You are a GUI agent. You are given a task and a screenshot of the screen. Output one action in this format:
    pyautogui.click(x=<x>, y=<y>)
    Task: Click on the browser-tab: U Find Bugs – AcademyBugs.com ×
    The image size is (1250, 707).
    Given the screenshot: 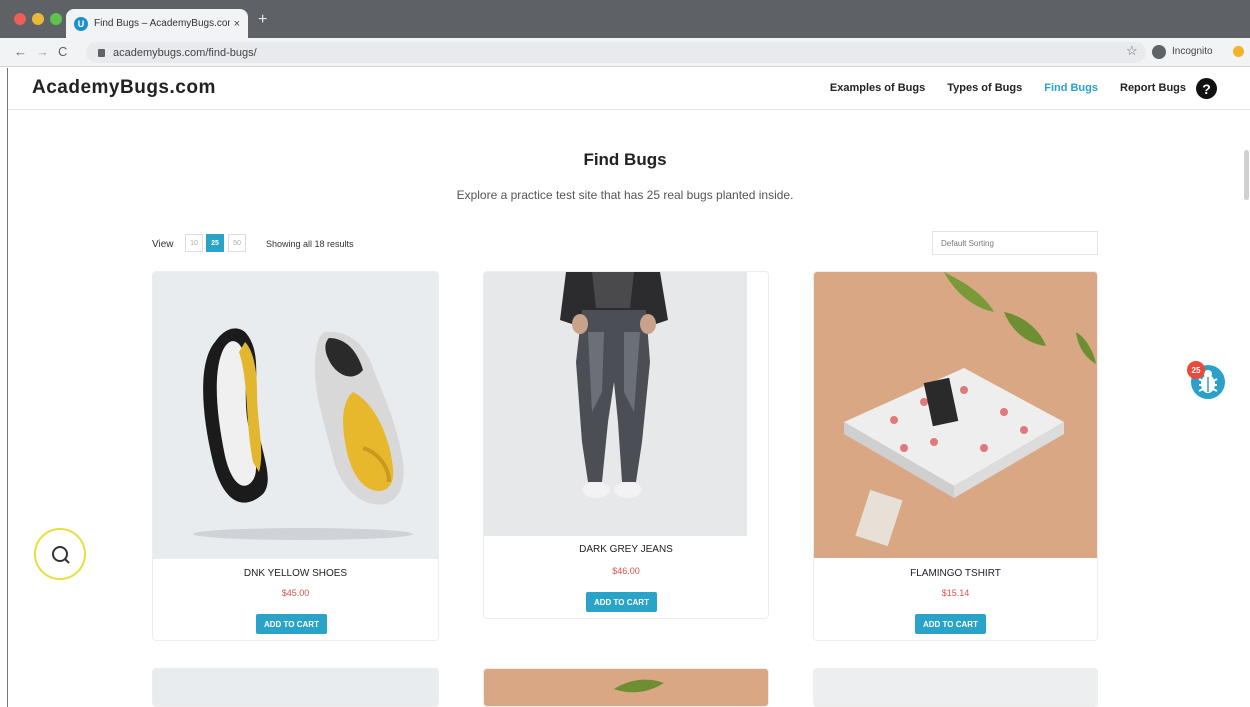 What is the action you would take?
    pyautogui.click(x=157, y=23)
    